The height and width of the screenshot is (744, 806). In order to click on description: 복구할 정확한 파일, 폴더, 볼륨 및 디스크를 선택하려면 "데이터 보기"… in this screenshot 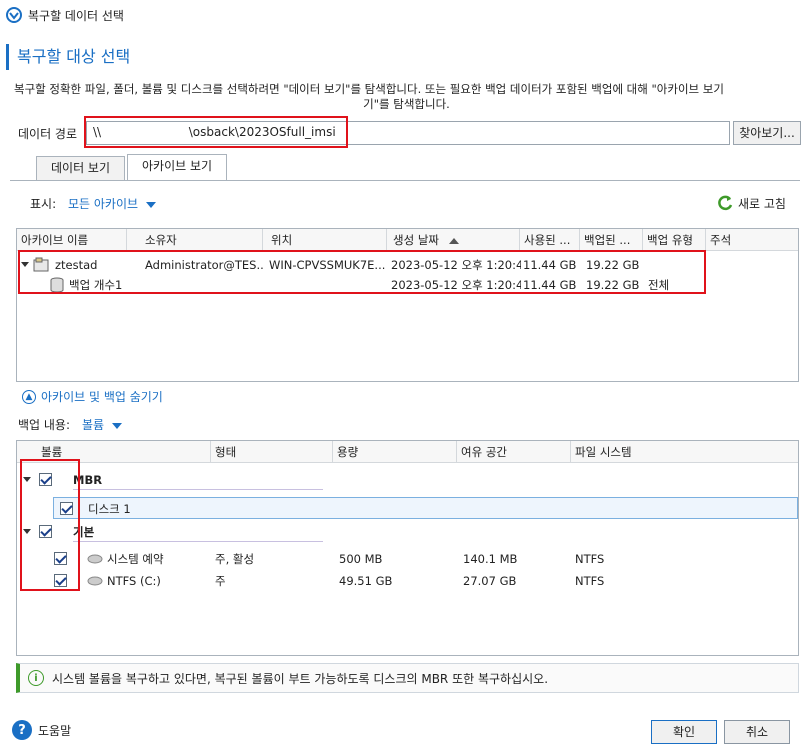, I will do `click(406, 97)`.